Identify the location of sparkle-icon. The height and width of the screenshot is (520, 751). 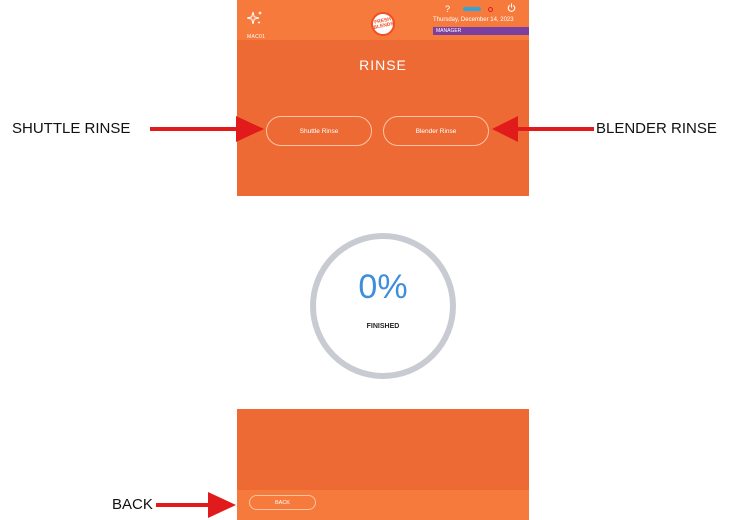
(255, 18).